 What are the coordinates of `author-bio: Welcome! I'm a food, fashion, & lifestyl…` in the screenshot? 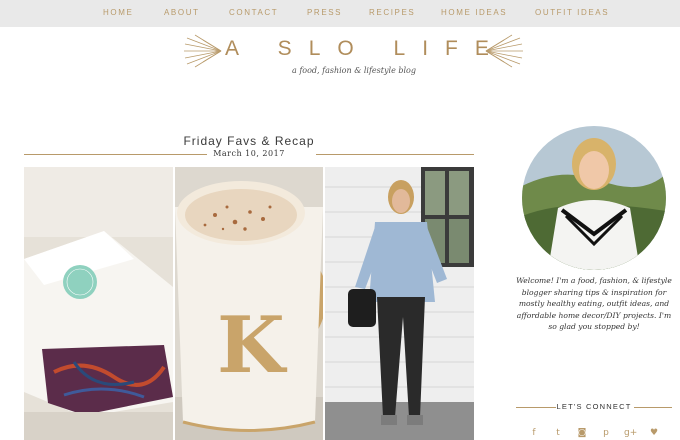 It's located at (594, 304).